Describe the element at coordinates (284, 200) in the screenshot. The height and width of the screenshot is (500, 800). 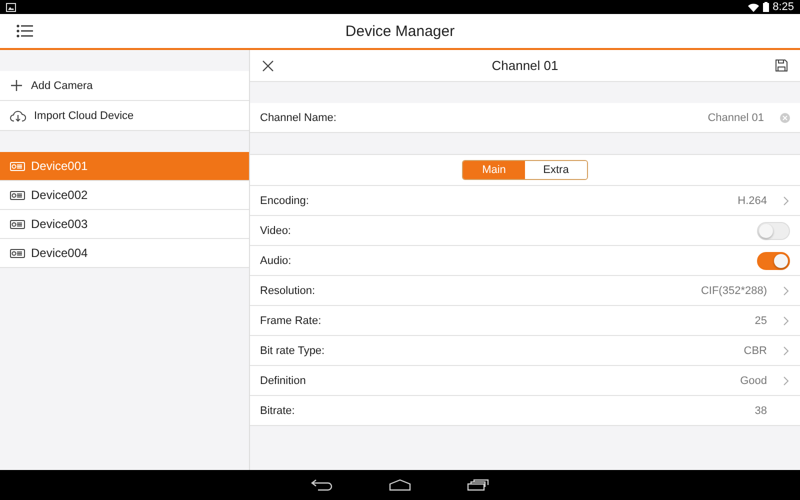
I see `setting-label: Encoding:` at that location.